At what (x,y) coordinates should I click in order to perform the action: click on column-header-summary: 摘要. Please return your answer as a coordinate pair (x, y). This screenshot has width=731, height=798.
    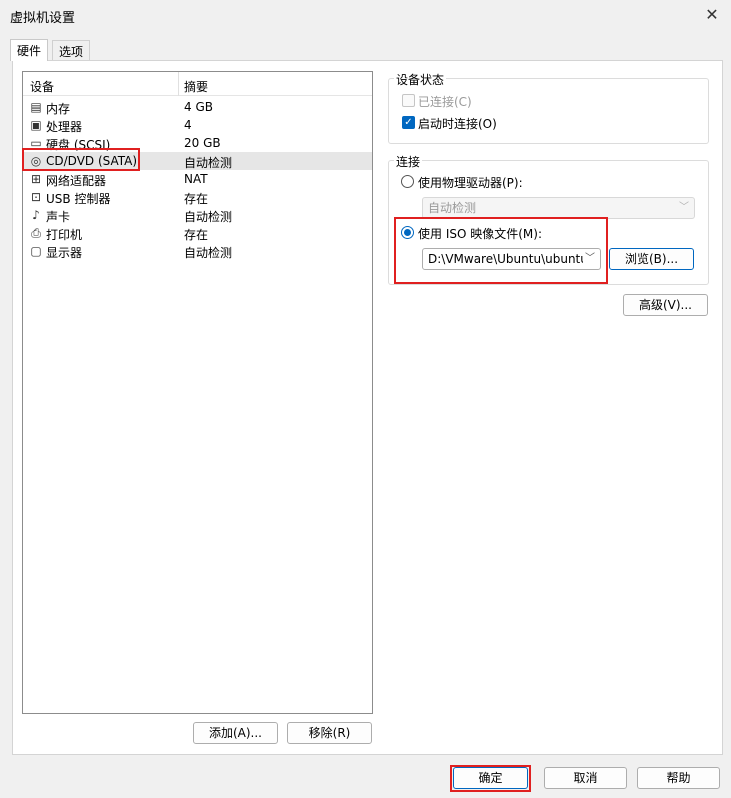
    Looking at the image, I should click on (196, 86).